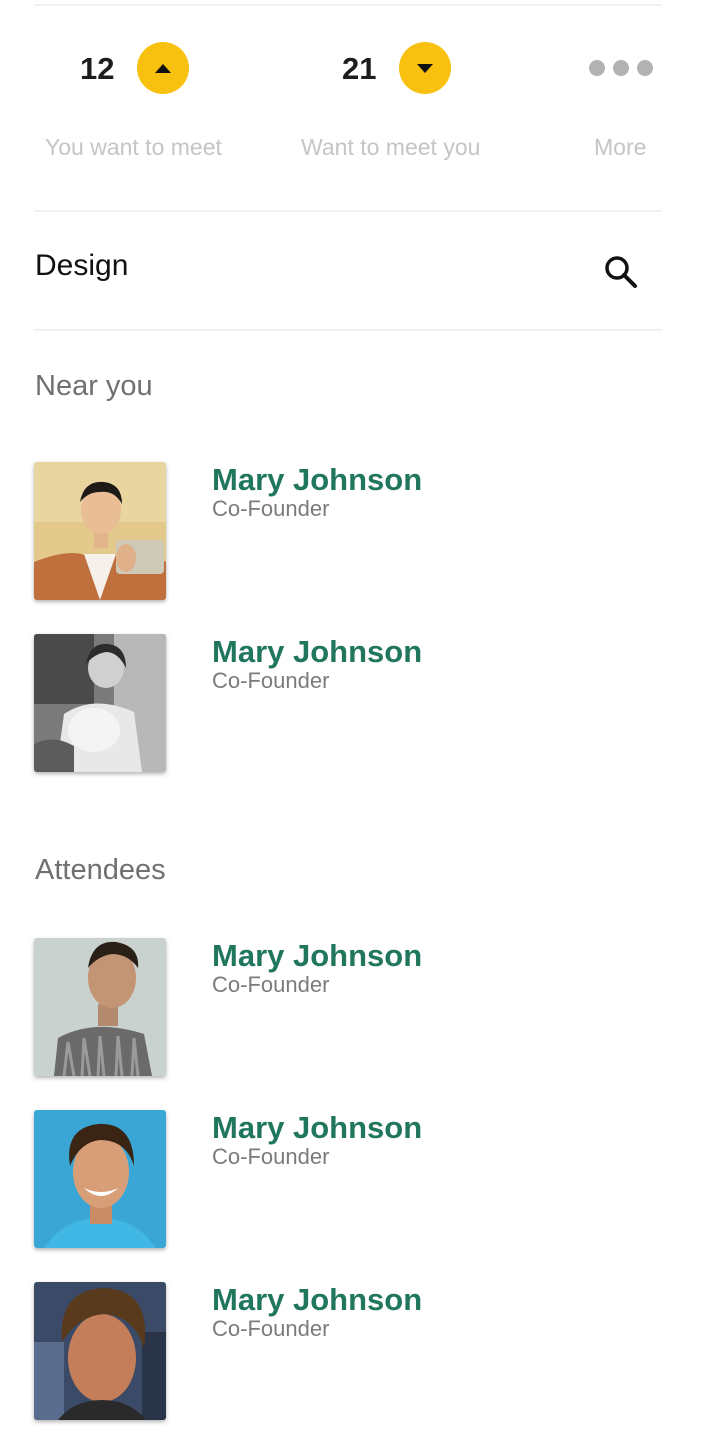 The width and height of the screenshot is (720, 1453). Describe the element at coordinates (397, 68) in the screenshot. I see `want-to-meet-you-stat: 21` at that location.